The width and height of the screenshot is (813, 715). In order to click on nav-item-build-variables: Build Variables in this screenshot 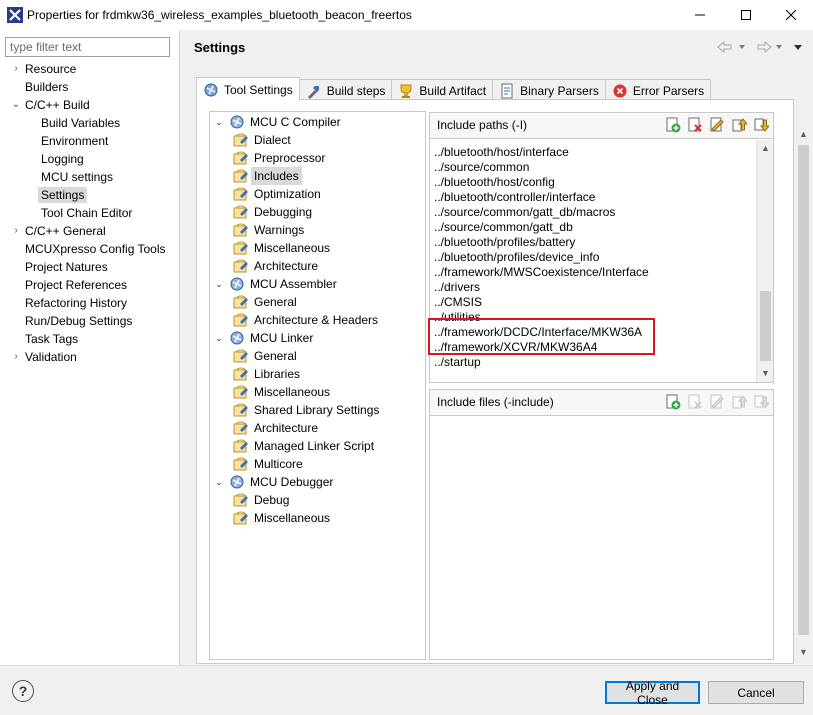, I will do `click(80, 123)`.